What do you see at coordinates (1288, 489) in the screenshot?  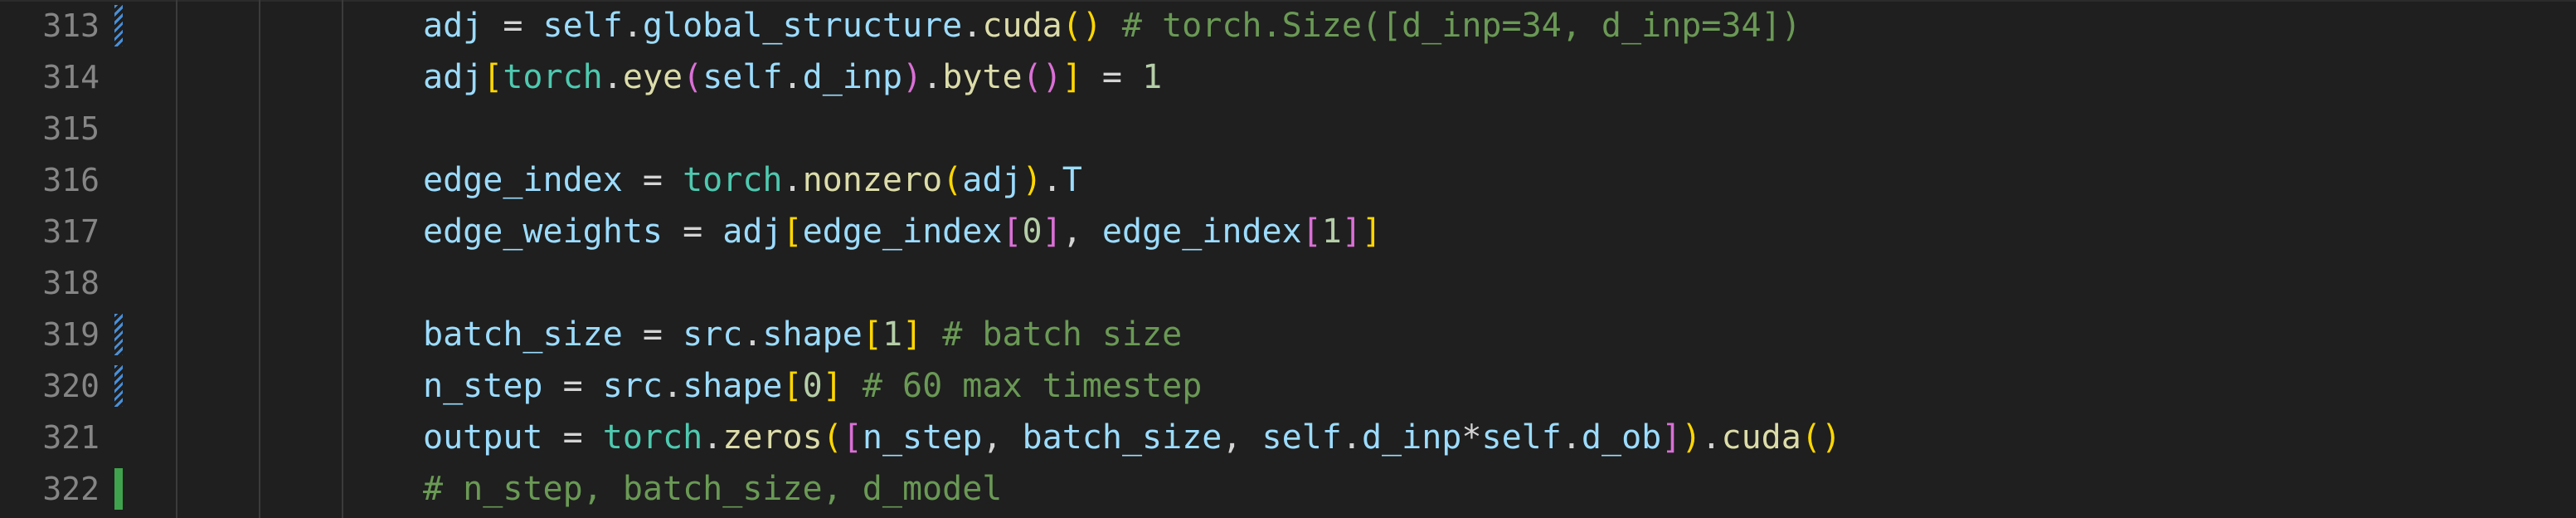 I see `code-line: 322 # n_step, batch_size, d_model` at bounding box center [1288, 489].